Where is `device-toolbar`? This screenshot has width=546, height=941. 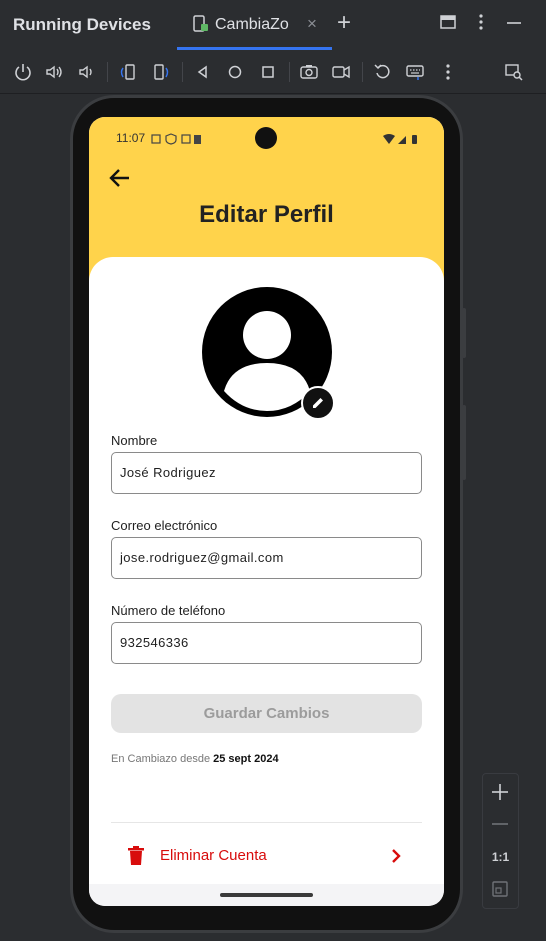
device-toolbar is located at coordinates (273, 72).